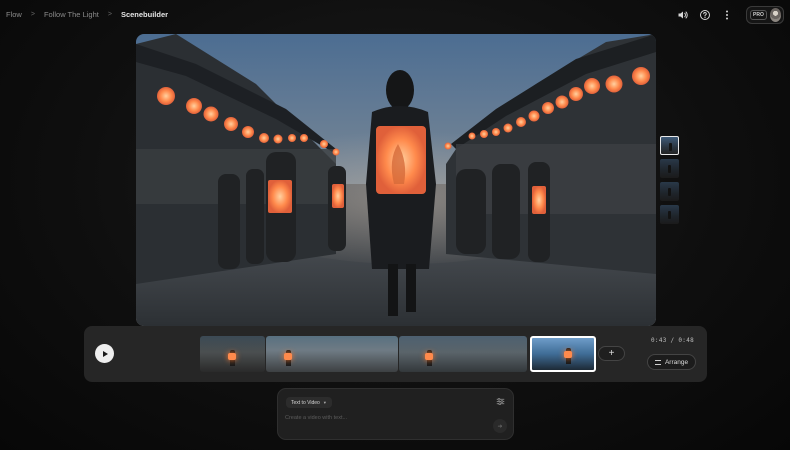 The width and height of the screenshot is (790, 450). What do you see at coordinates (758, 15) in the screenshot?
I see `plan-badge: PRO` at bounding box center [758, 15].